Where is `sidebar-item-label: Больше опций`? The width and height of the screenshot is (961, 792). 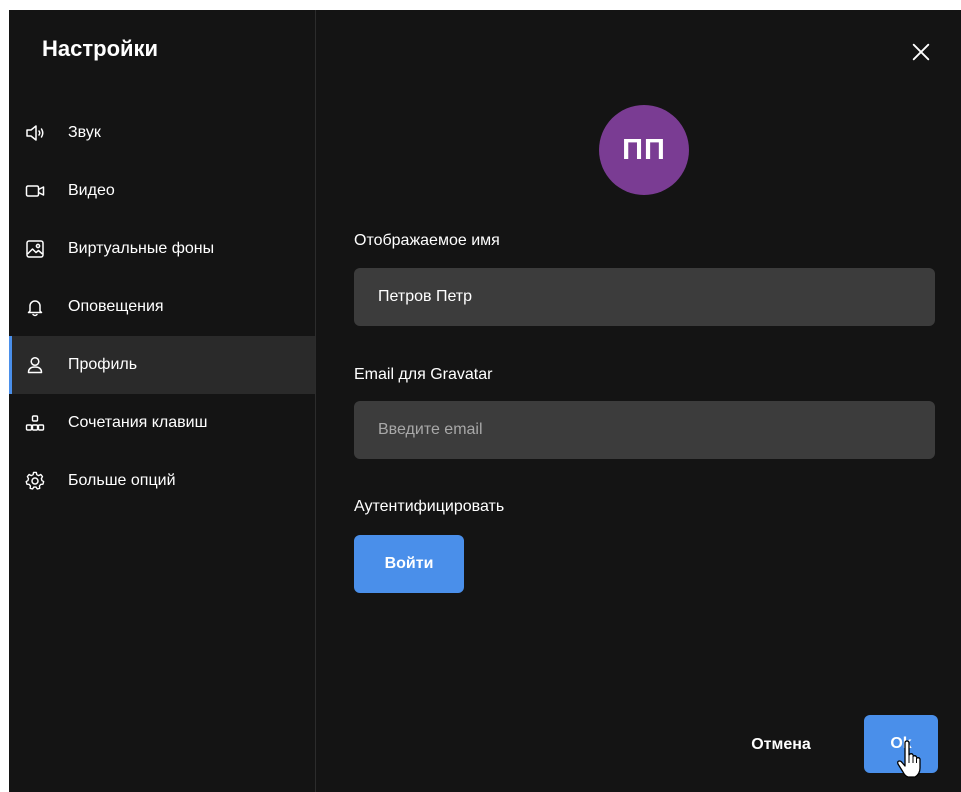
sidebar-item-label: Больше опций is located at coordinates (122, 480).